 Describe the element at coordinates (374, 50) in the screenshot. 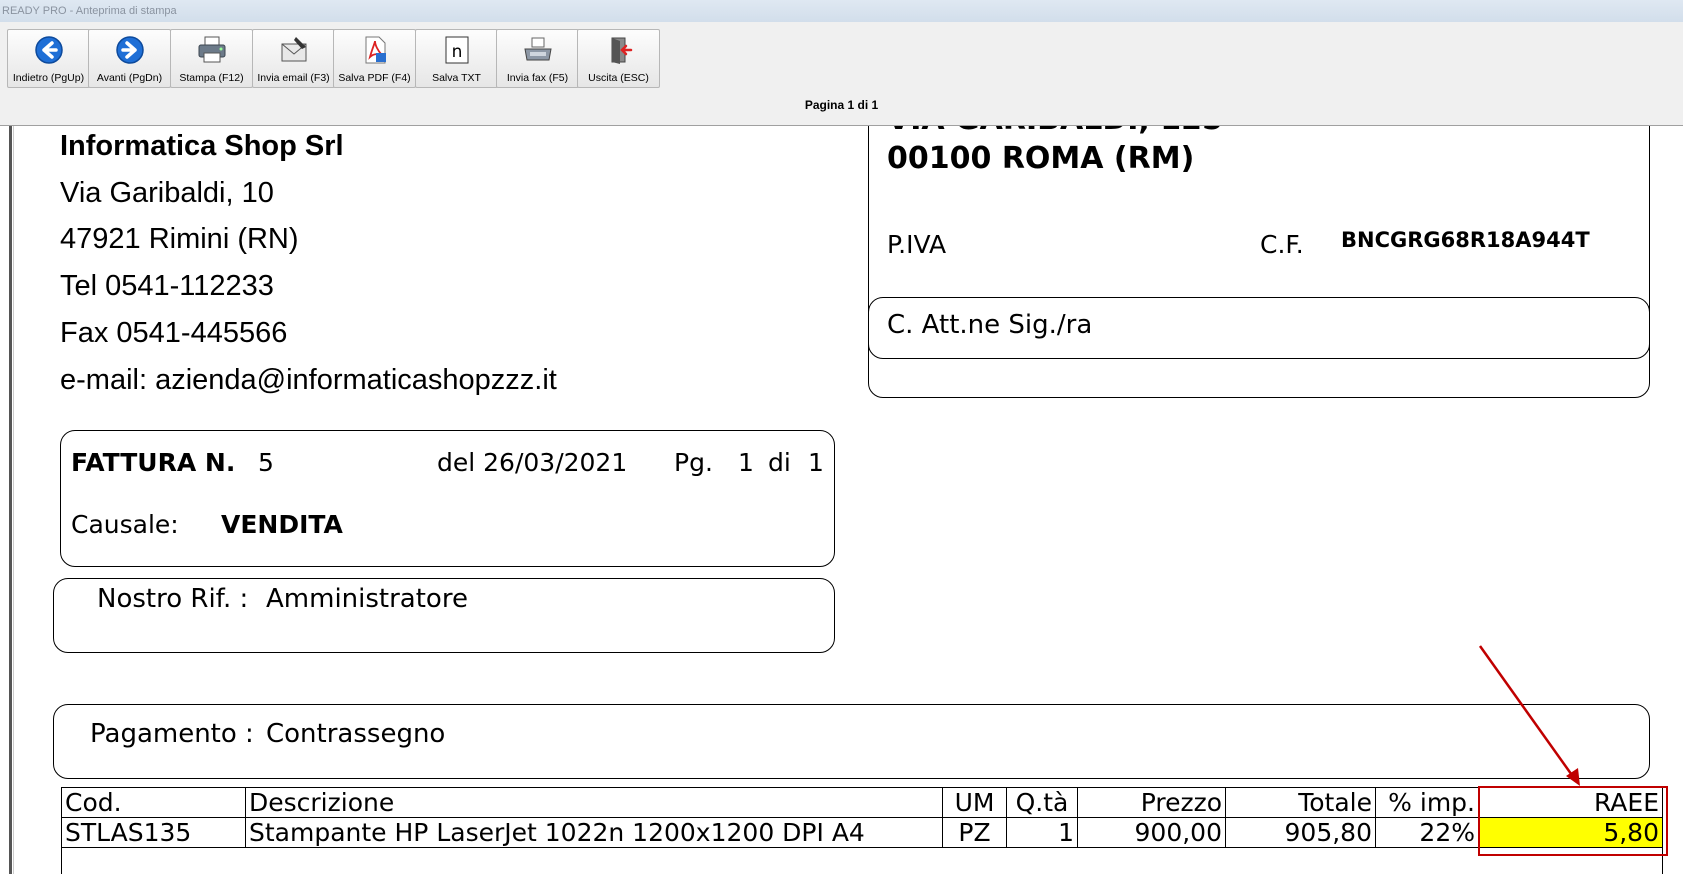

I see `pdf-icon` at that location.